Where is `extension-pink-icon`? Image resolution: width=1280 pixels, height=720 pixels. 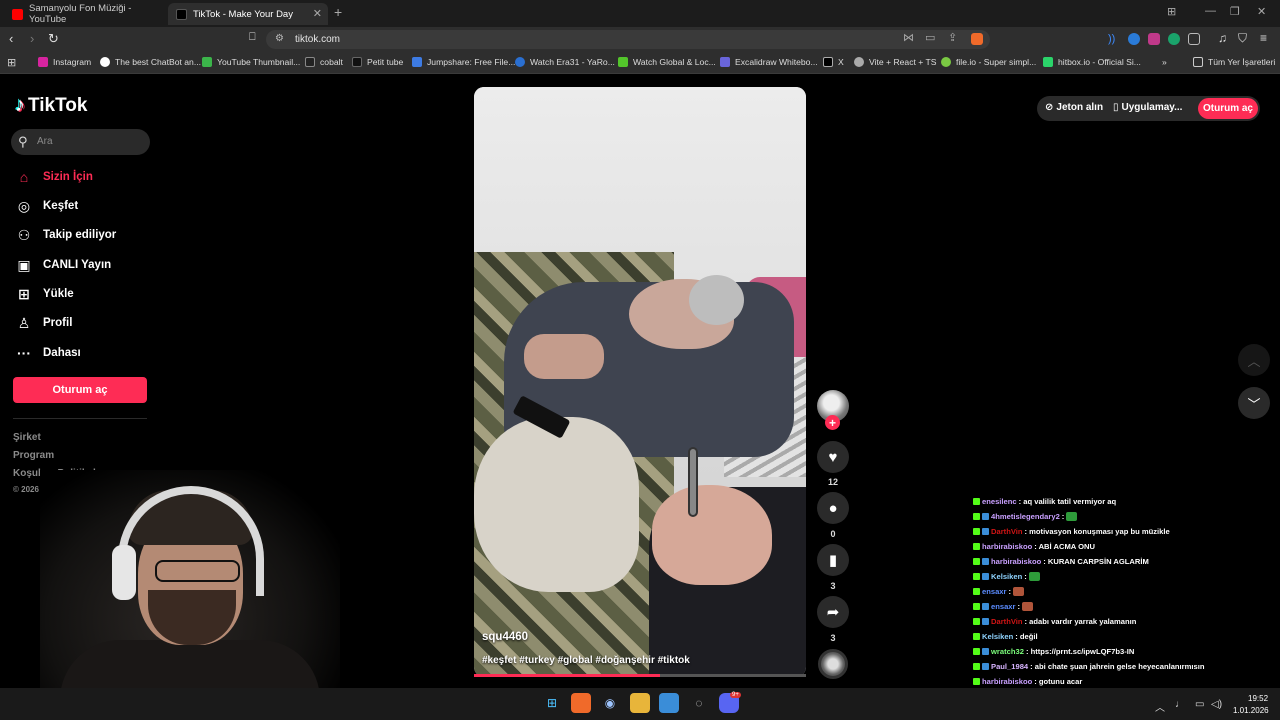 extension-pink-icon is located at coordinates (1154, 39).